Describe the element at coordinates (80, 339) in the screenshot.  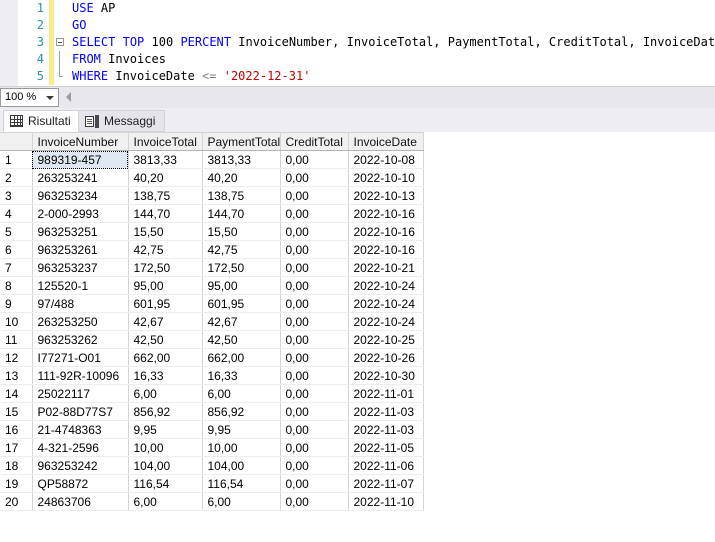
I see `cell-invoicenumber: 963253262` at that location.